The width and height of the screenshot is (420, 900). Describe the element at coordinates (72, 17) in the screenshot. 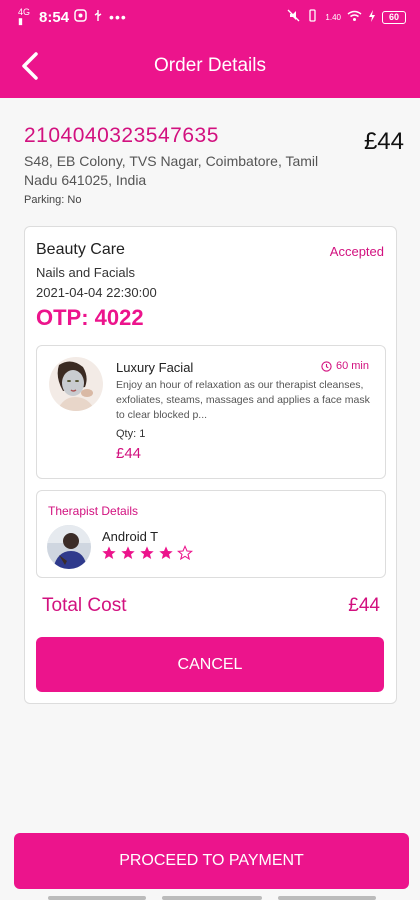

I see `status-left: 4G ▮ 8:54 •••` at that location.